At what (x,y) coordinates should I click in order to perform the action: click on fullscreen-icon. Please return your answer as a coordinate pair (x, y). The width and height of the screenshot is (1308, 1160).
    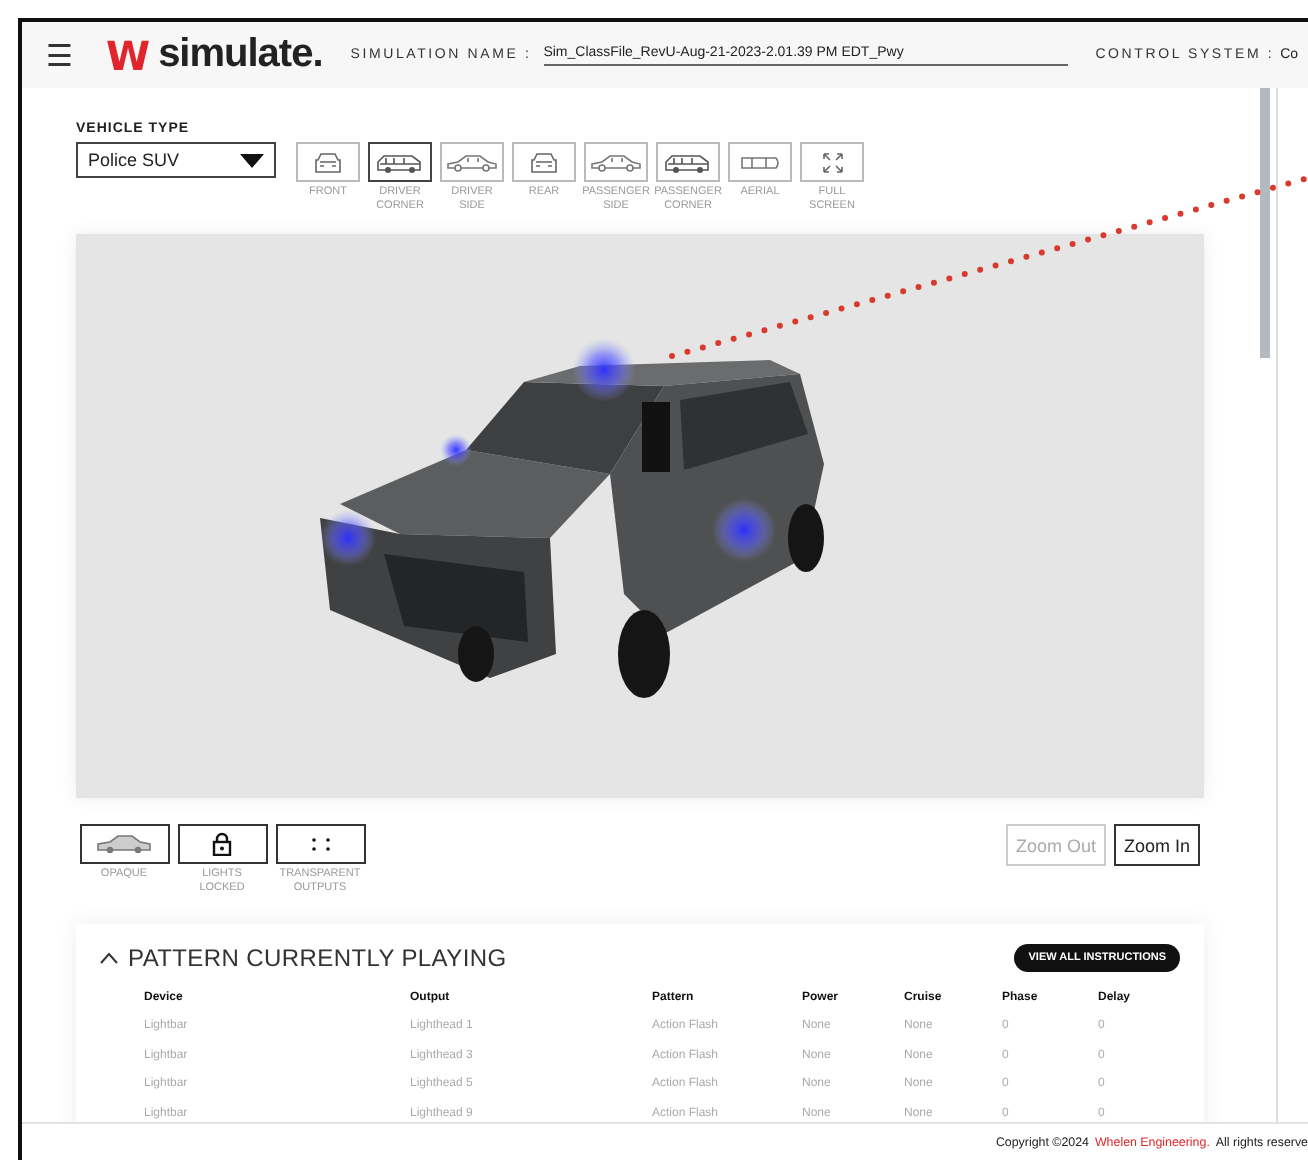
    Looking at the image, I should click on (832, 162).